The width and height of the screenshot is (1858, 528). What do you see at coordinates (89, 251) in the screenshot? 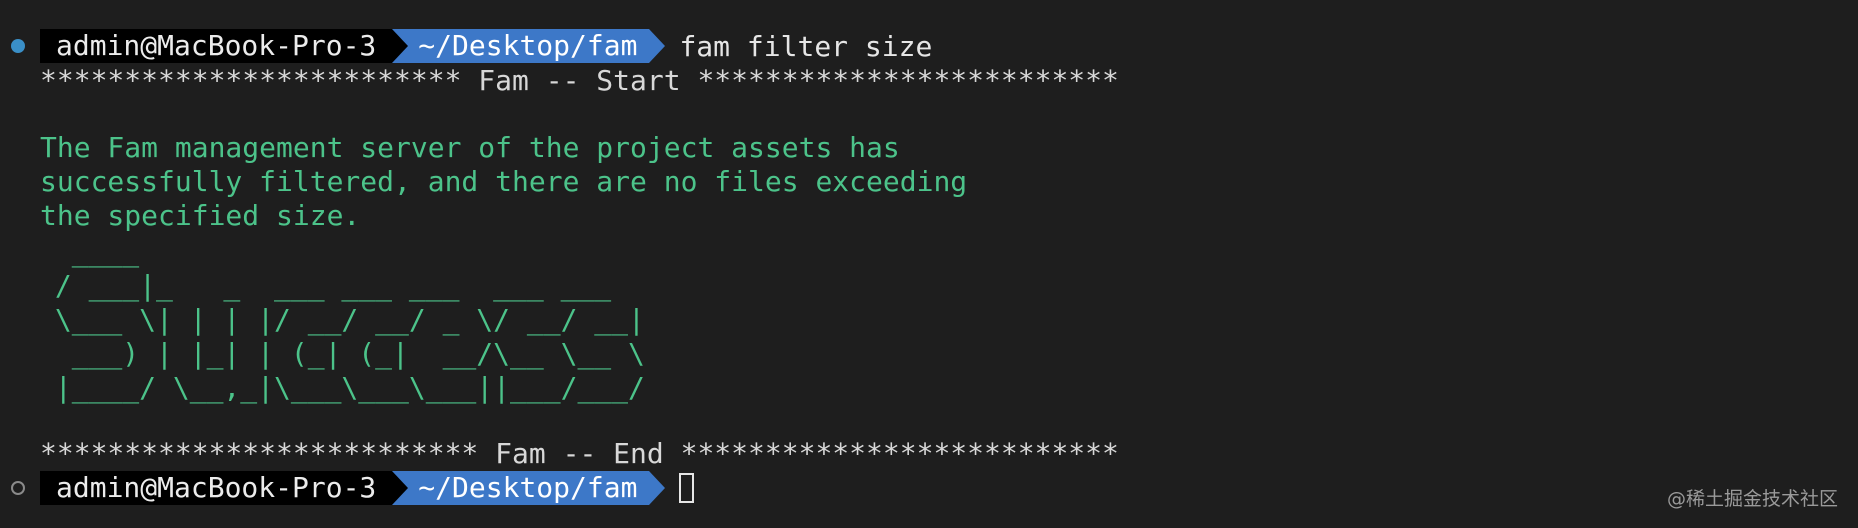
I see `ascii-art-line-1: ____` at bounding box center [89, 251].